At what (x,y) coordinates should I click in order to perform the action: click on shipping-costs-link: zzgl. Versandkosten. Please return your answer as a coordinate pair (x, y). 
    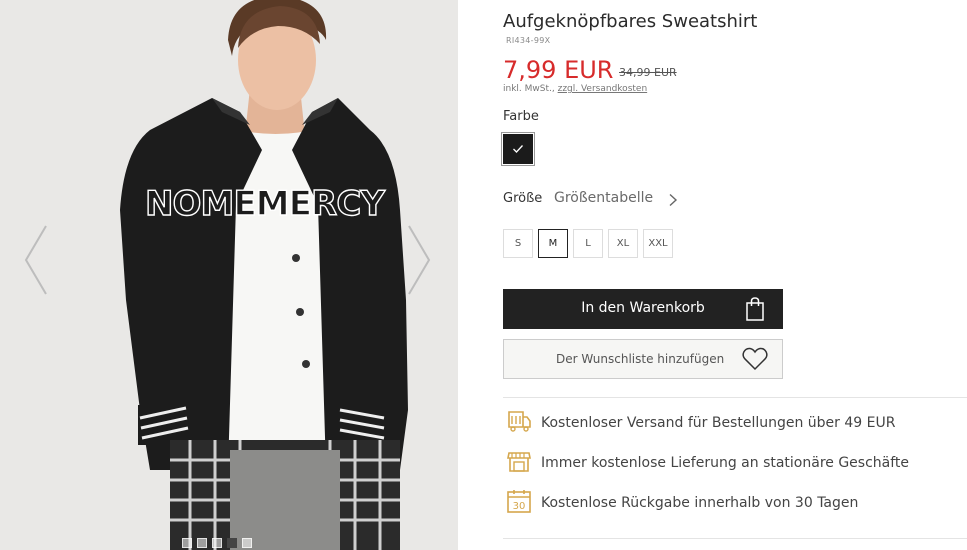
    Looking at the image, I should click on (603, 89).